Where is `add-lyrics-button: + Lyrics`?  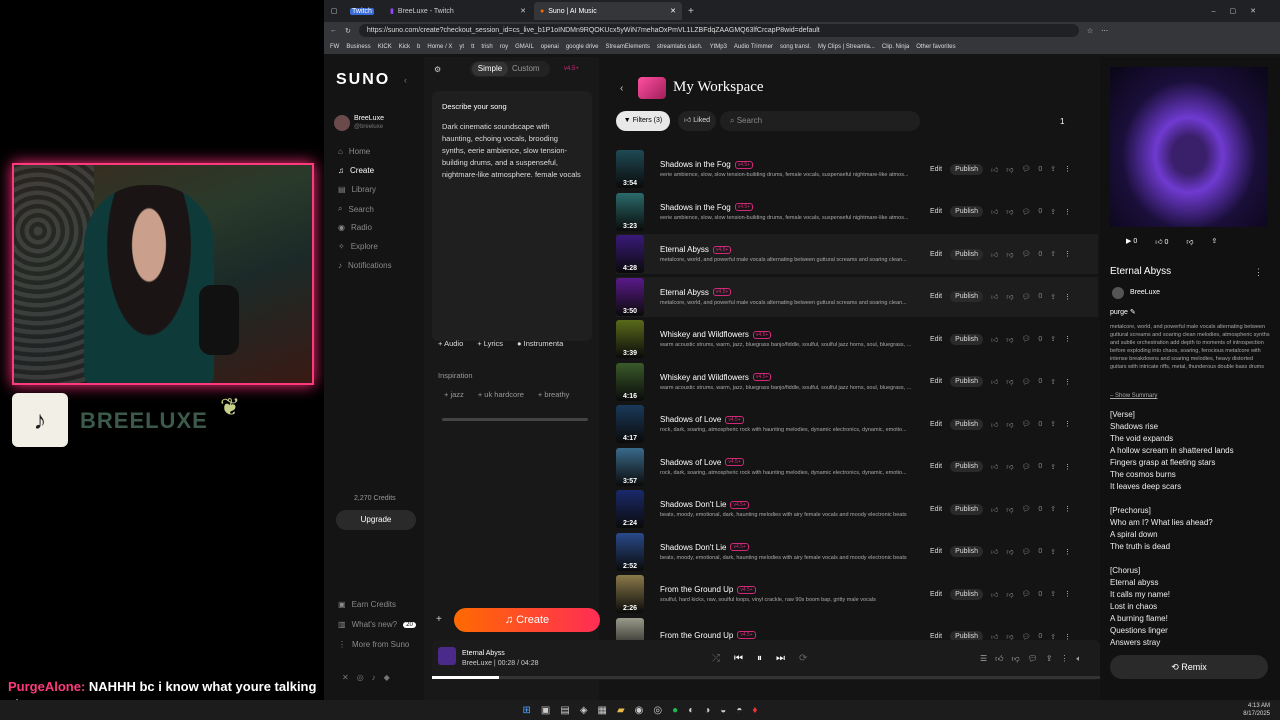 add-lyrics-button: + Lyrics is located at coordinates (490, 343).